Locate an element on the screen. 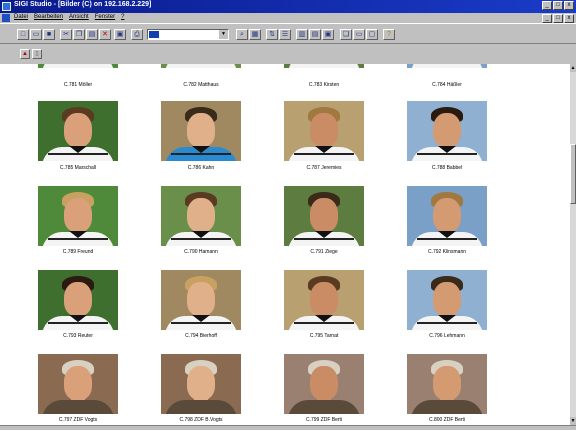 This screenshot has height=430, width=576. thumbnail-caption: C.782 Matthaus is located at coordinates (201, 85).